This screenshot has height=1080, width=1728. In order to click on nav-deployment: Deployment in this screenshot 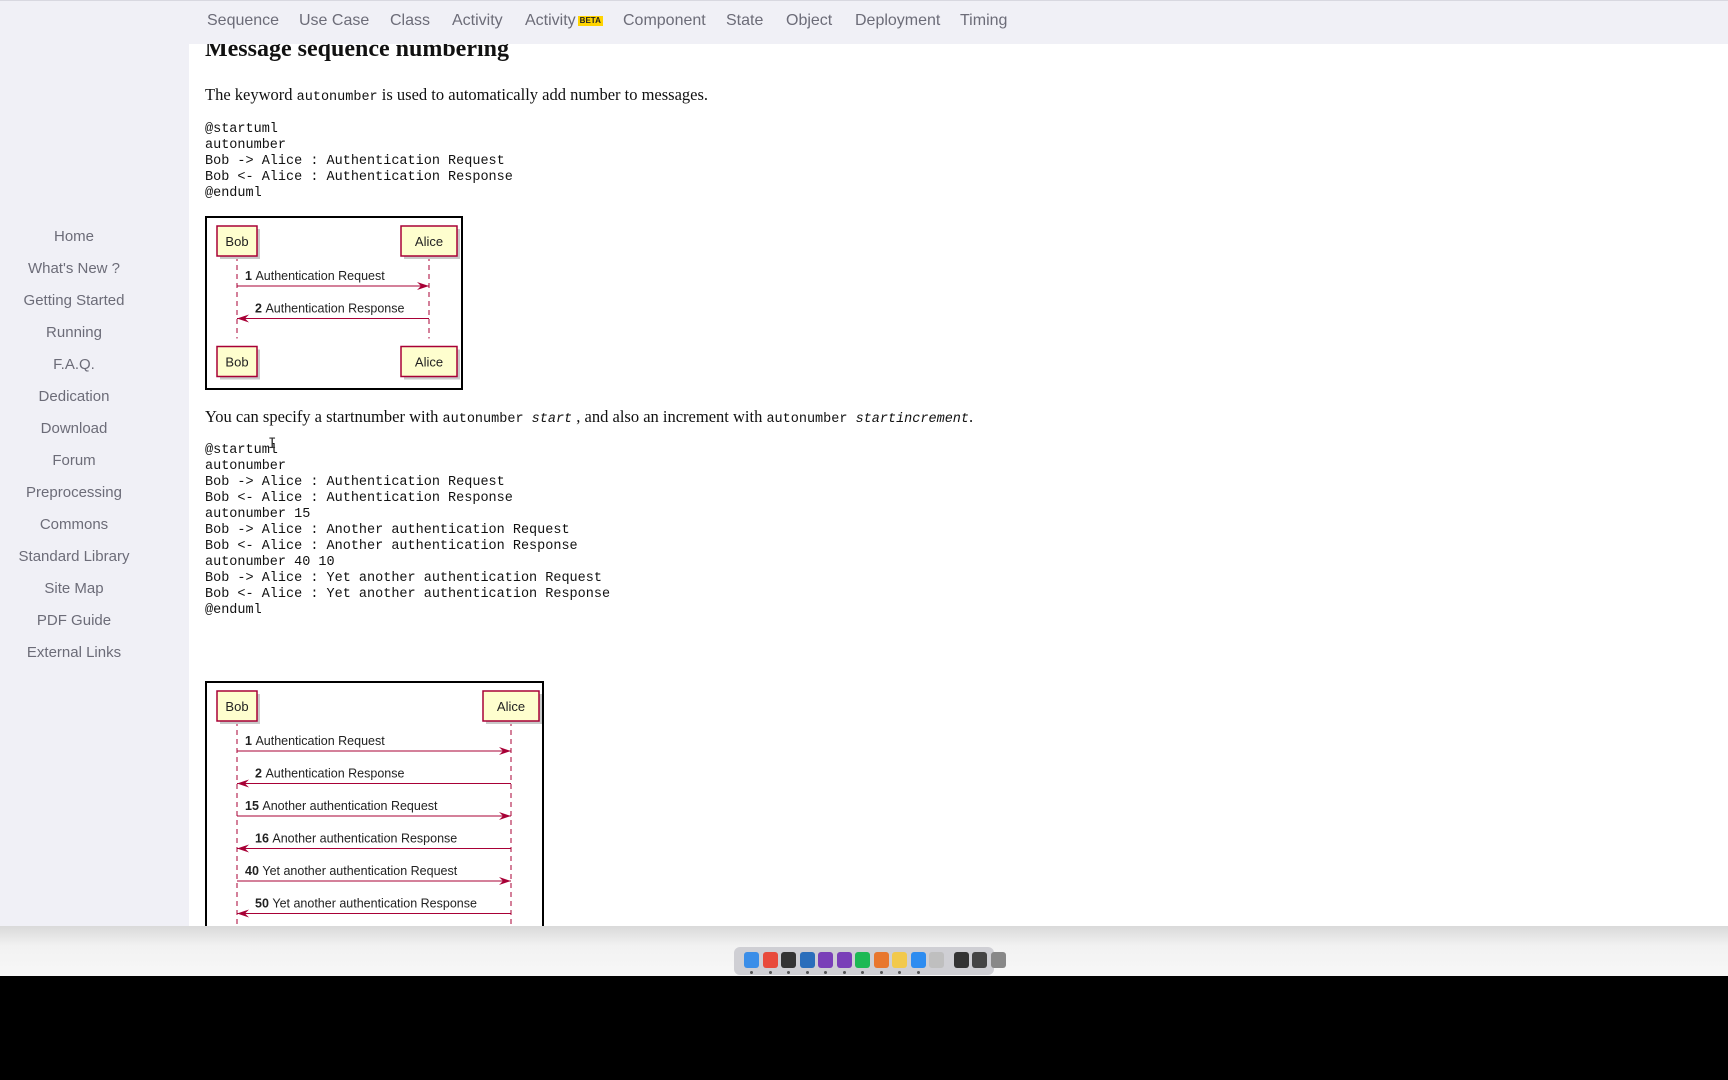, I will do `click(897, 21)`.